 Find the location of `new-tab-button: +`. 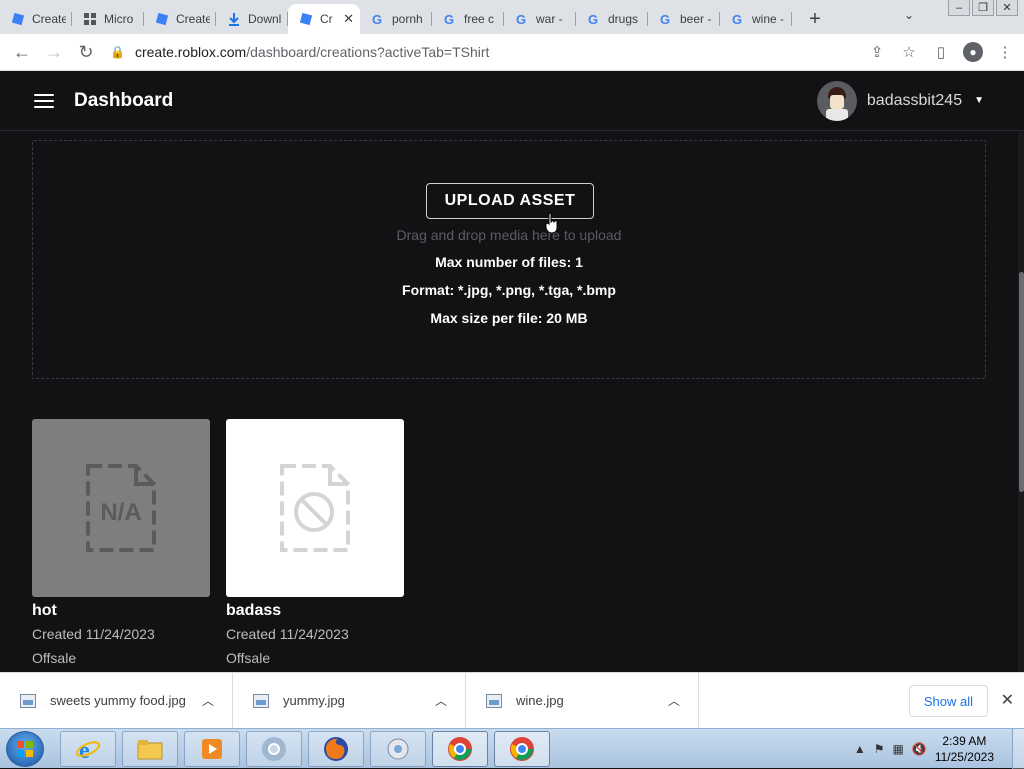

new-tab-button: + is located at coordinates (815, 19).